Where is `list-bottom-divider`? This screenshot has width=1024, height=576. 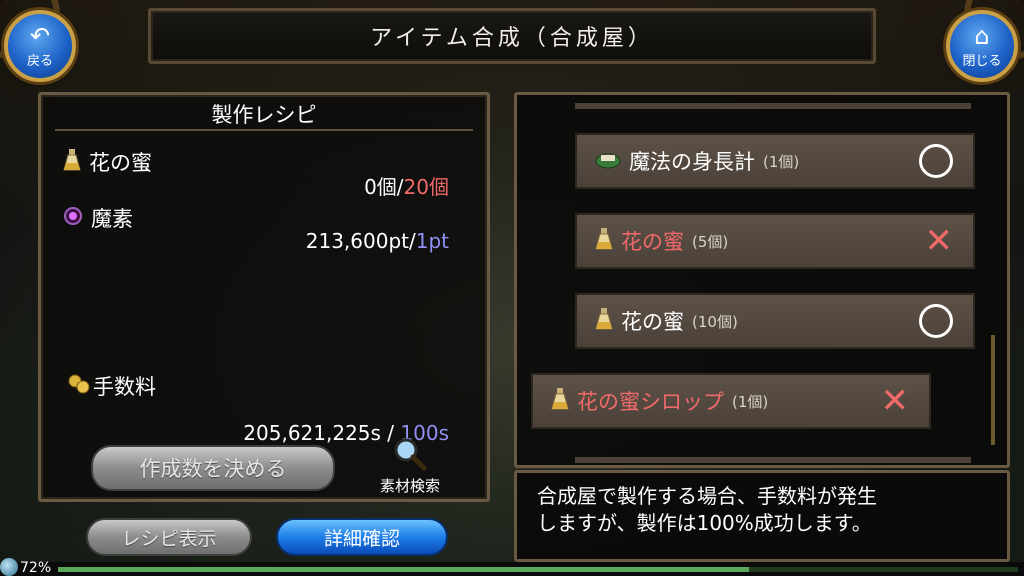
list-bottom-divider is located at coordinates (773, 460).